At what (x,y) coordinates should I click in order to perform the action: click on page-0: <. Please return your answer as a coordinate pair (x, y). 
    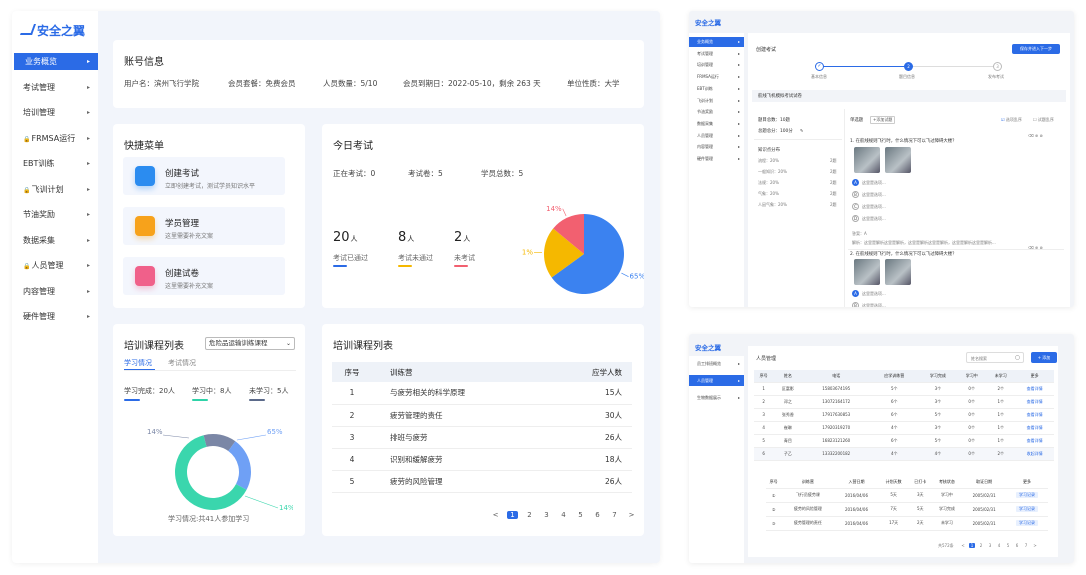
    Looking at the image, I should click on (495, 515).